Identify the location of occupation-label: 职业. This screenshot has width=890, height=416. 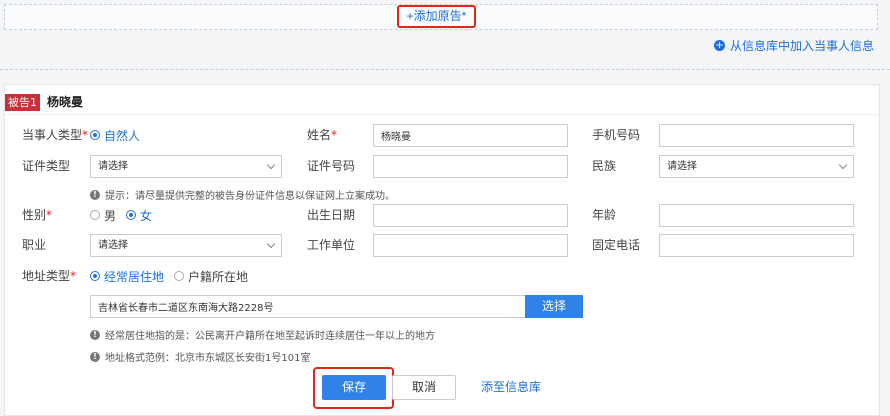
(34, 245).